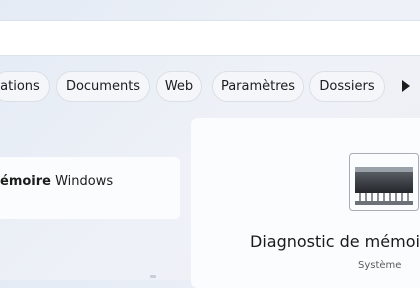 The width and height of the screenshot is (420, 288). What do you see at coordinates (25, 86) in the screenshot?
I see `filter-chip-applications: cations` at bounding box center [25, 86].